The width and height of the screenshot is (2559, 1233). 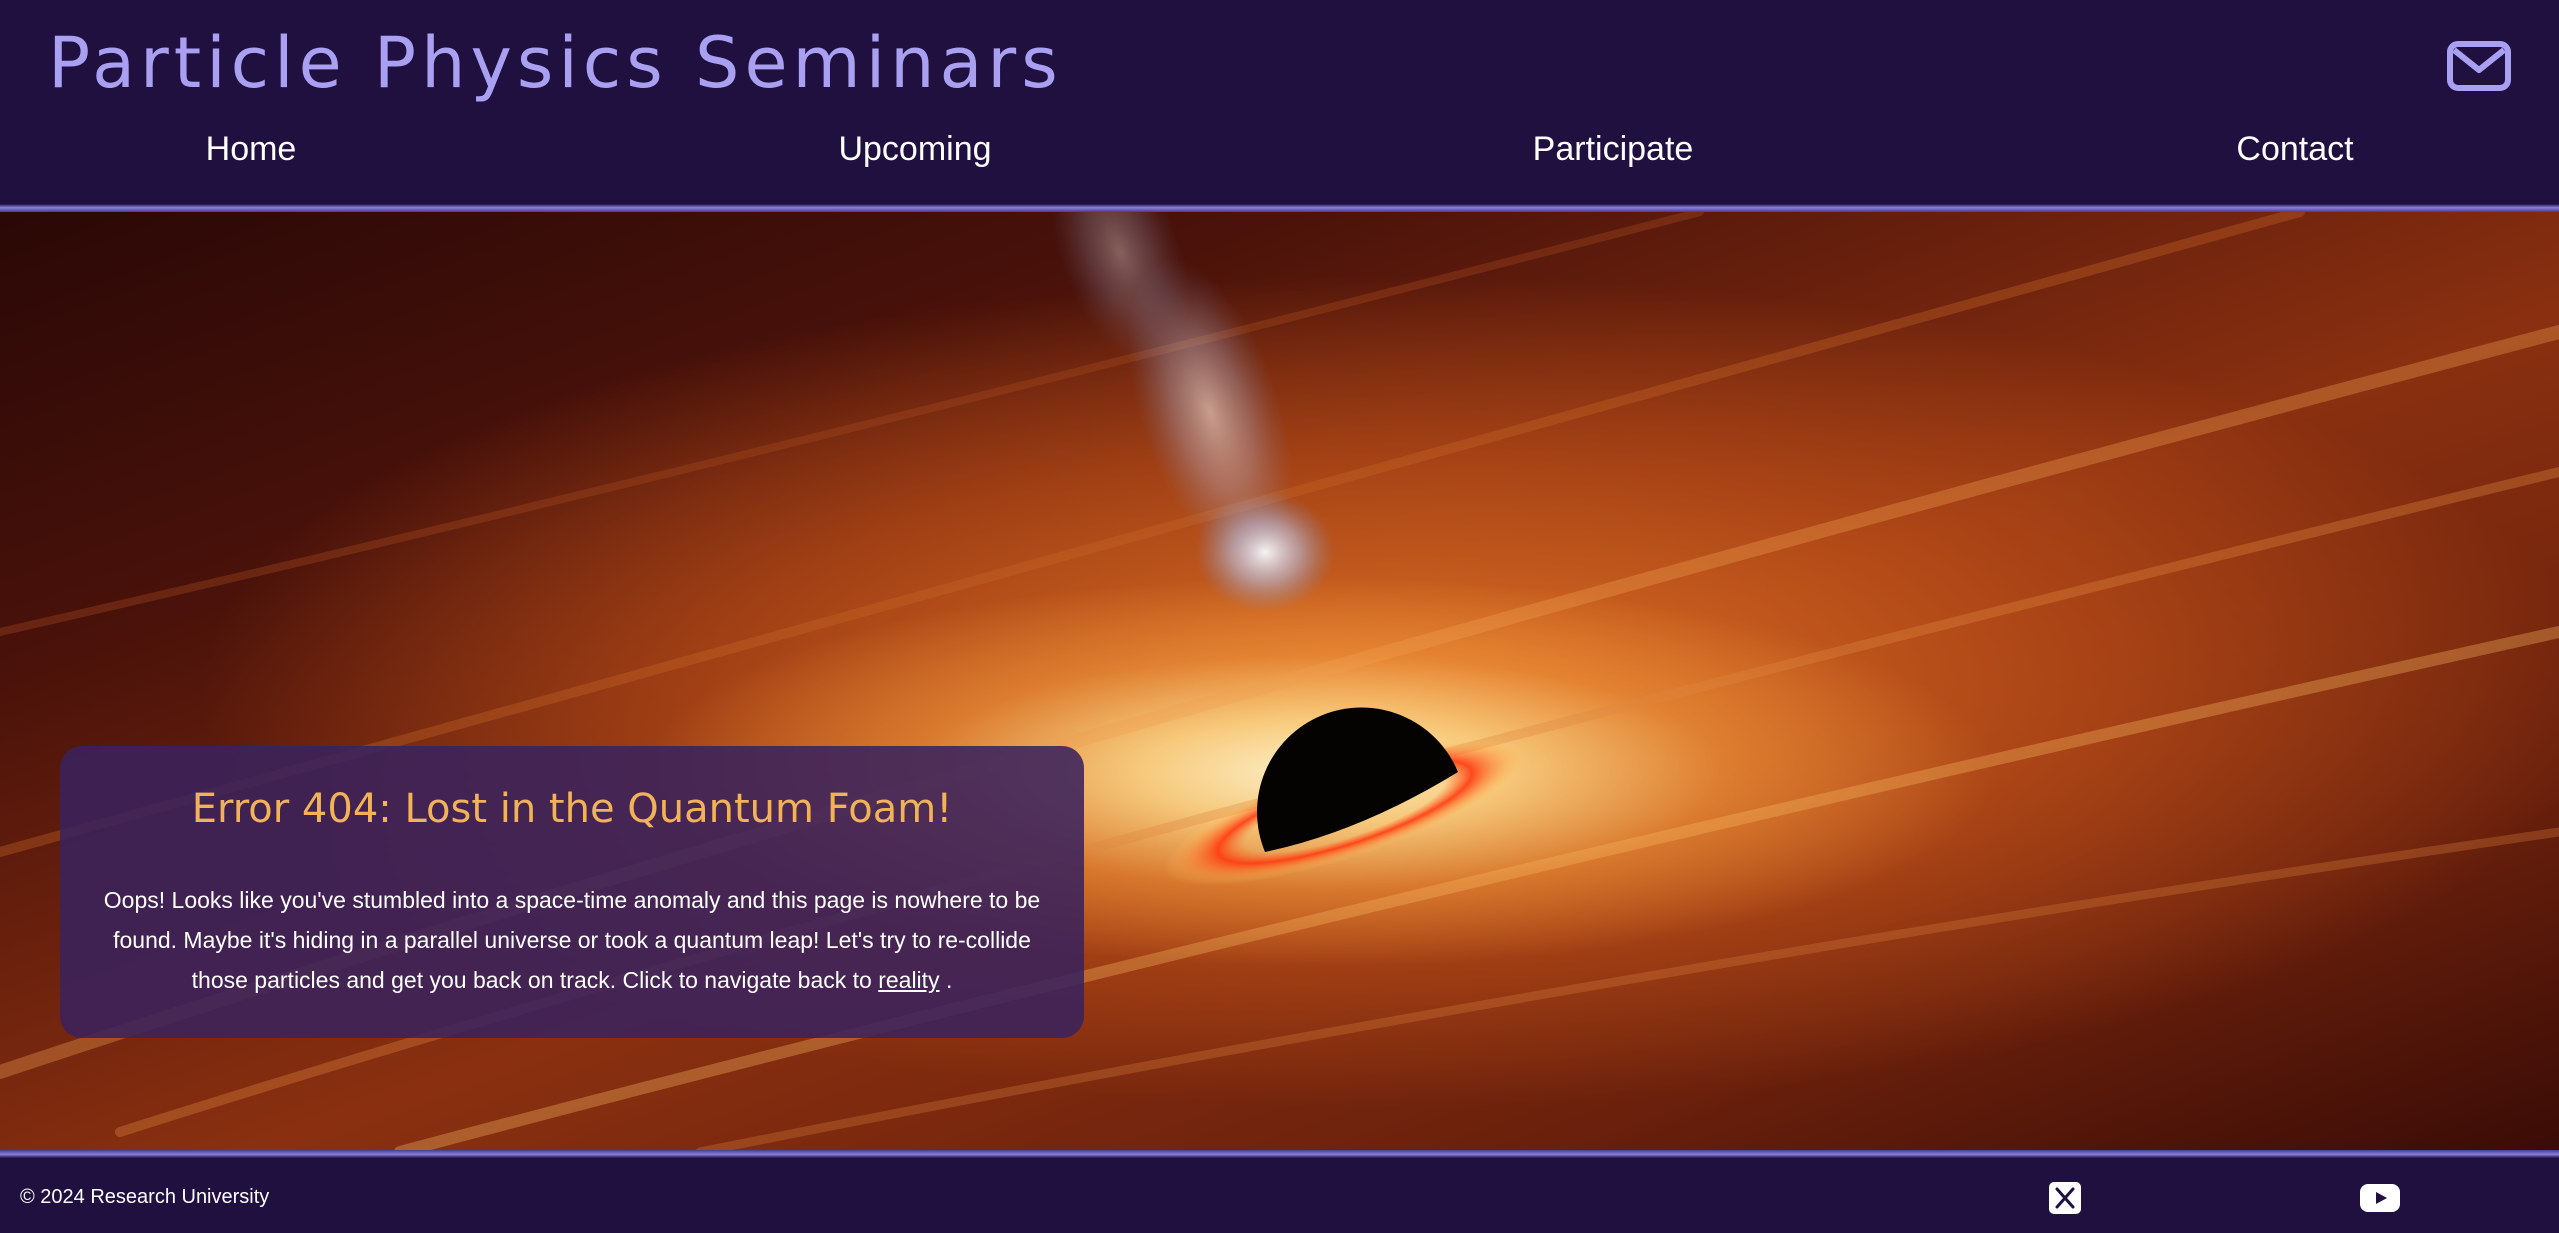 What do you see at coordinates (1279, 1154) in the screenshot?
I see `footer-divider` at bounding box center [1279, 1154].